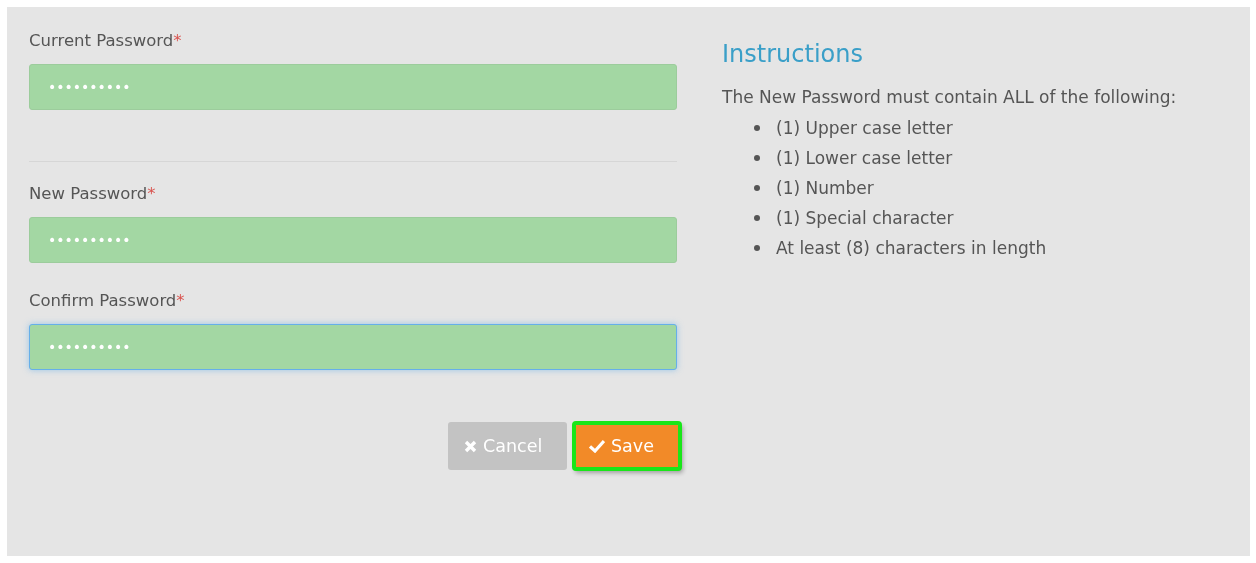  I want to click on save-button: Save, so click(627, 446).